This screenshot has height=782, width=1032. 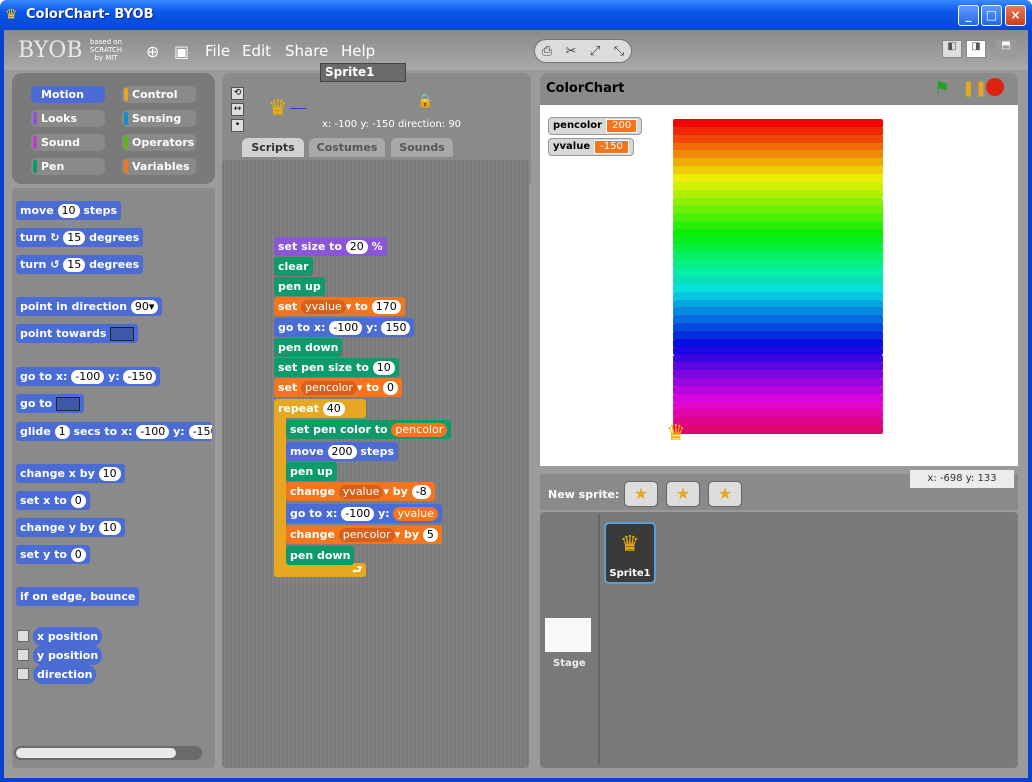 What do you see at coordinates (974, 88) in the screenshot?
I see `pause-icon: ❚❚` at bounding box center [974, 88].